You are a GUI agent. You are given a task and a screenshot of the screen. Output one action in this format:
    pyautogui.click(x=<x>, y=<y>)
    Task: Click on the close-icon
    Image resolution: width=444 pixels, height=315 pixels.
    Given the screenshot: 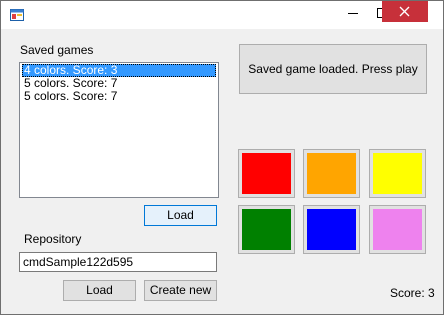 What is the action you would take?
    pyautogui.click(x=405, y=11)
    